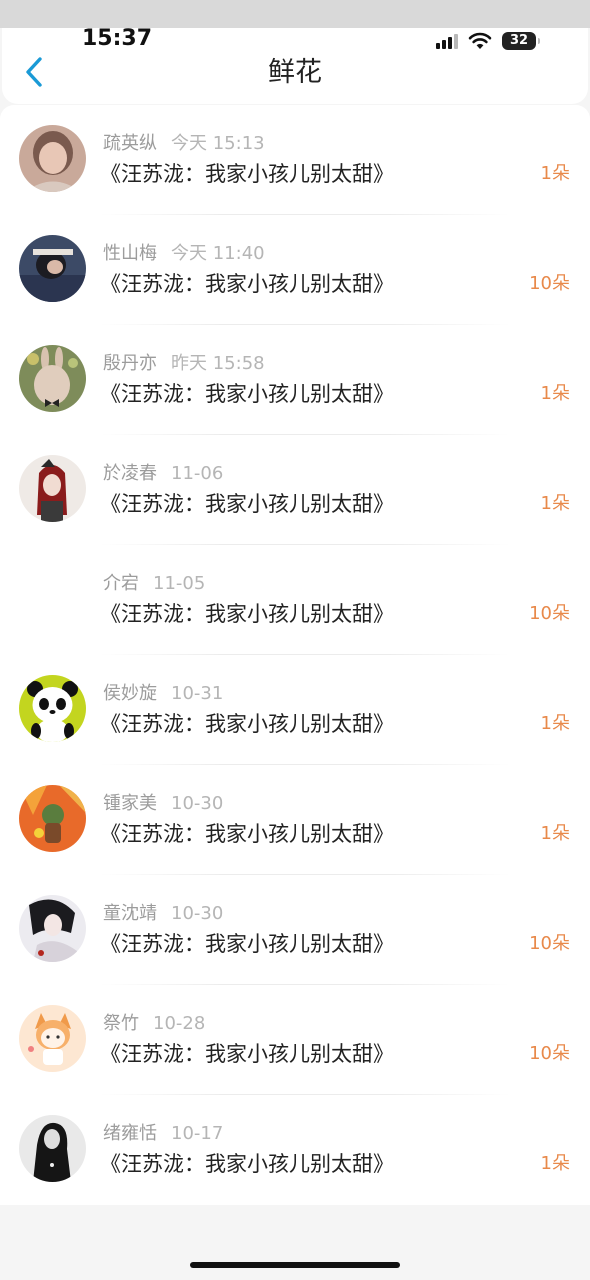 Image resolution: width=590 pixels, height=1280 pixels. I want to click on user-name: 祭竹, so click(121, 1023).